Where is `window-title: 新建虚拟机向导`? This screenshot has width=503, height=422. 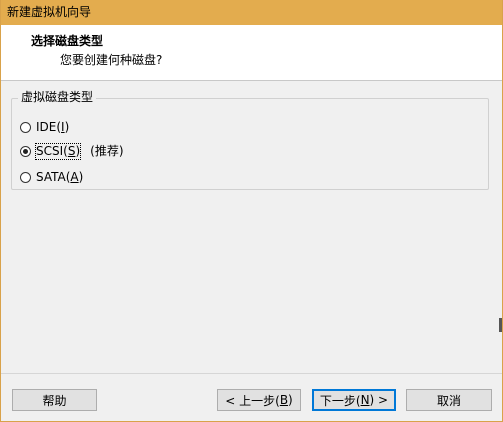 window-title: 新建虚拟机向导 is located at coordinates (49, 12).